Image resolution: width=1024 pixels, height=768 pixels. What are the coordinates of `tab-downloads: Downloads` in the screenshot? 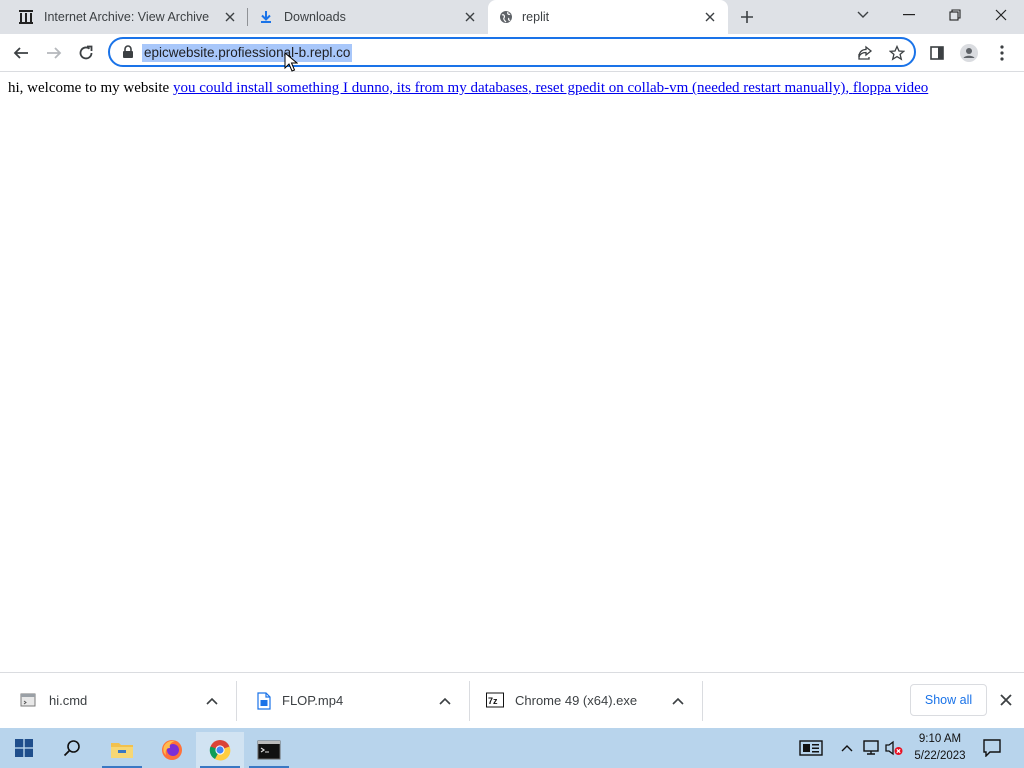 It's located at (368, 17).